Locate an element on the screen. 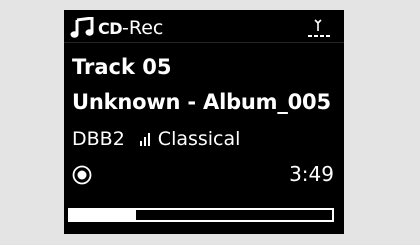 This screenshot has width=420, height=245. station-label: DBB2 is located at coordinates (98, 139).